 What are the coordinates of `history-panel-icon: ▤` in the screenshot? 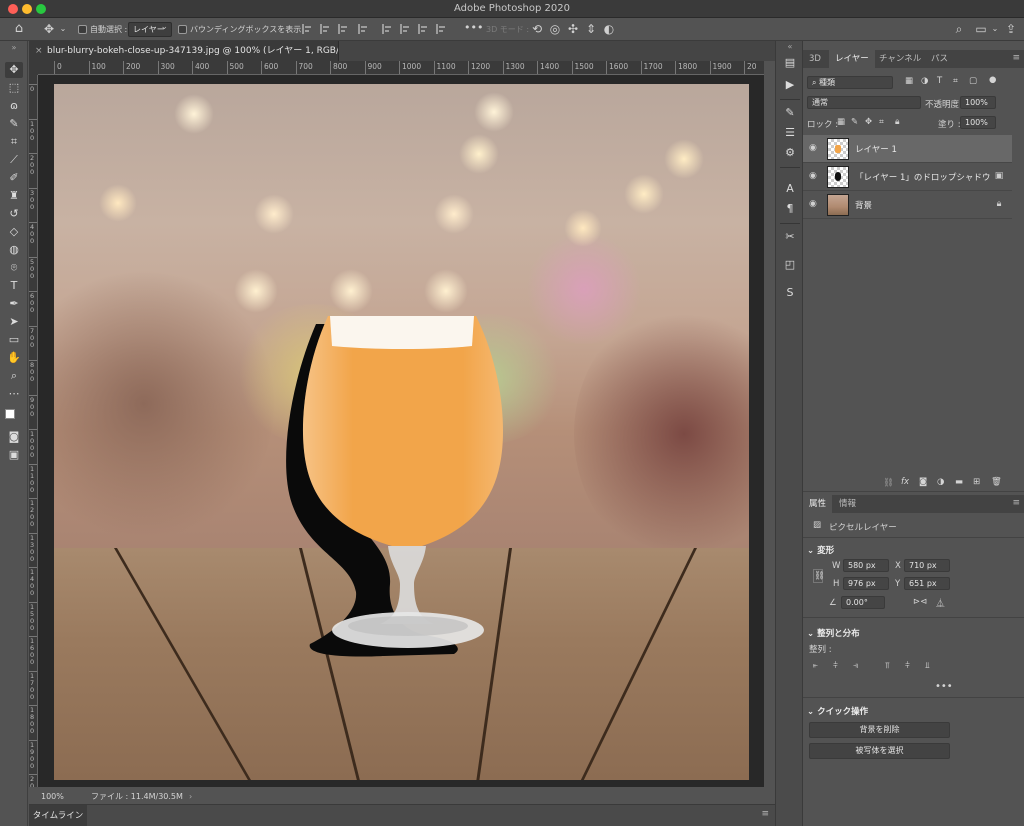 It's located at (790, 63).